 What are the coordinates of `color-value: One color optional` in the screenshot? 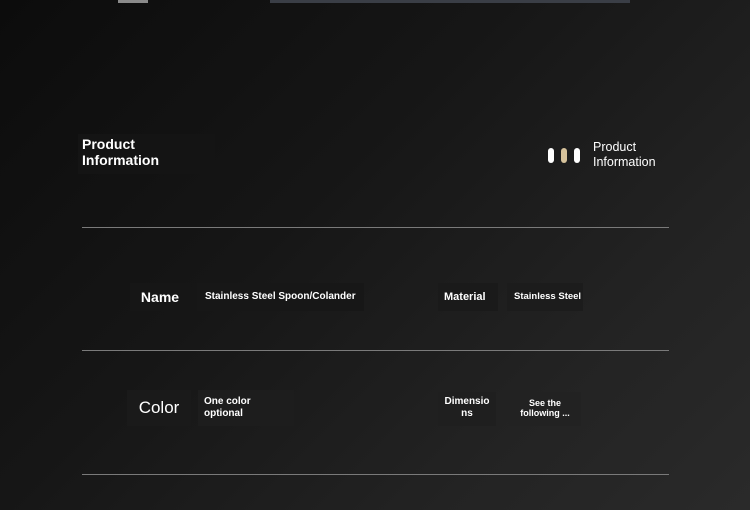 It's located at (246, 408).